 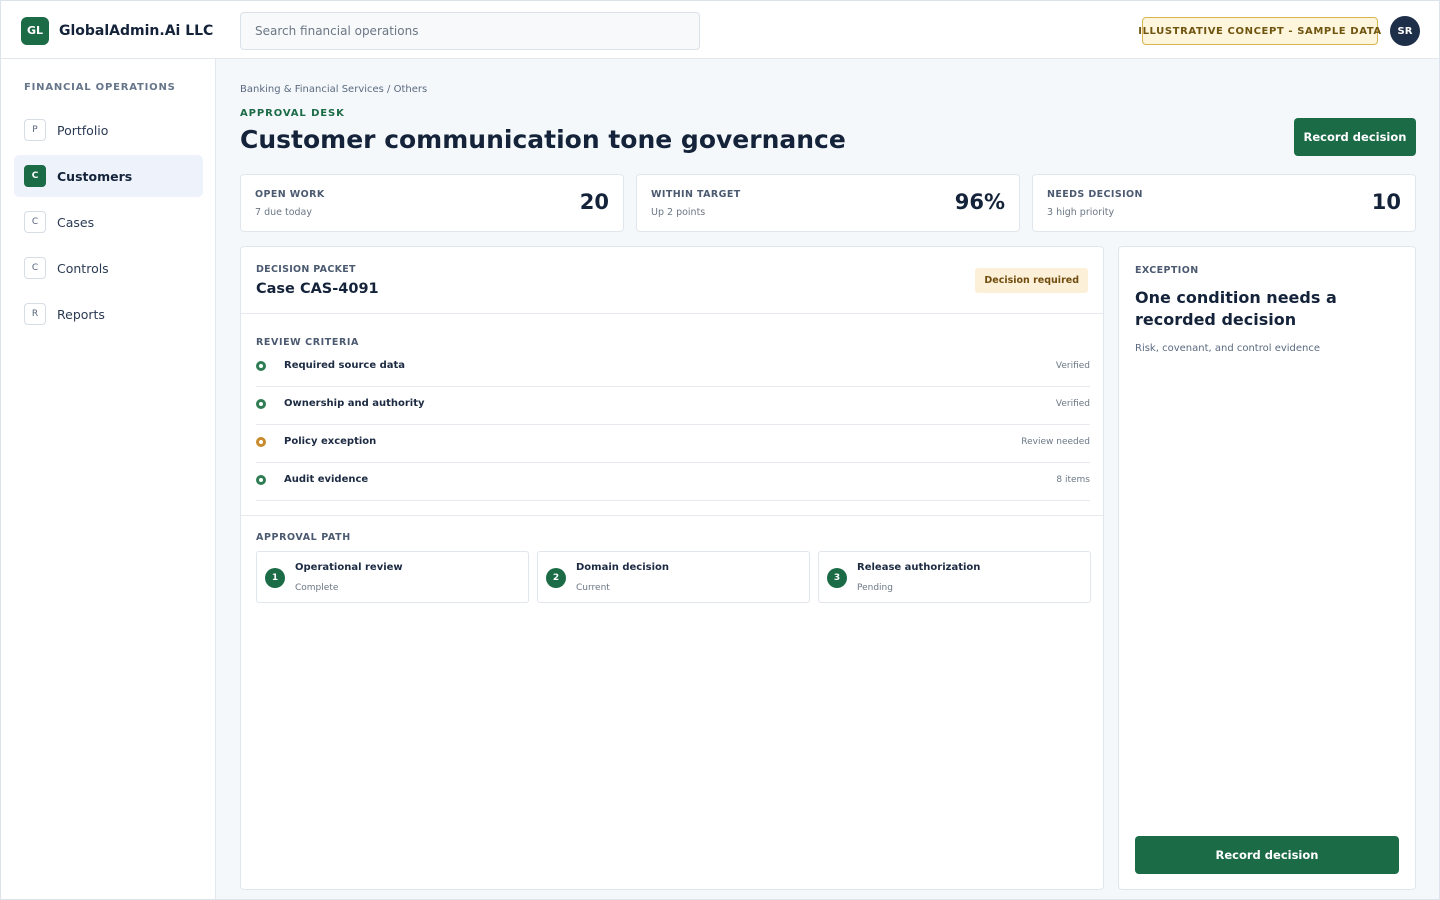 What do you see at coordinates (83, 268) in the screenshot?
I see `sidebar-item-label: Controls` at bounding box center [83, 268].